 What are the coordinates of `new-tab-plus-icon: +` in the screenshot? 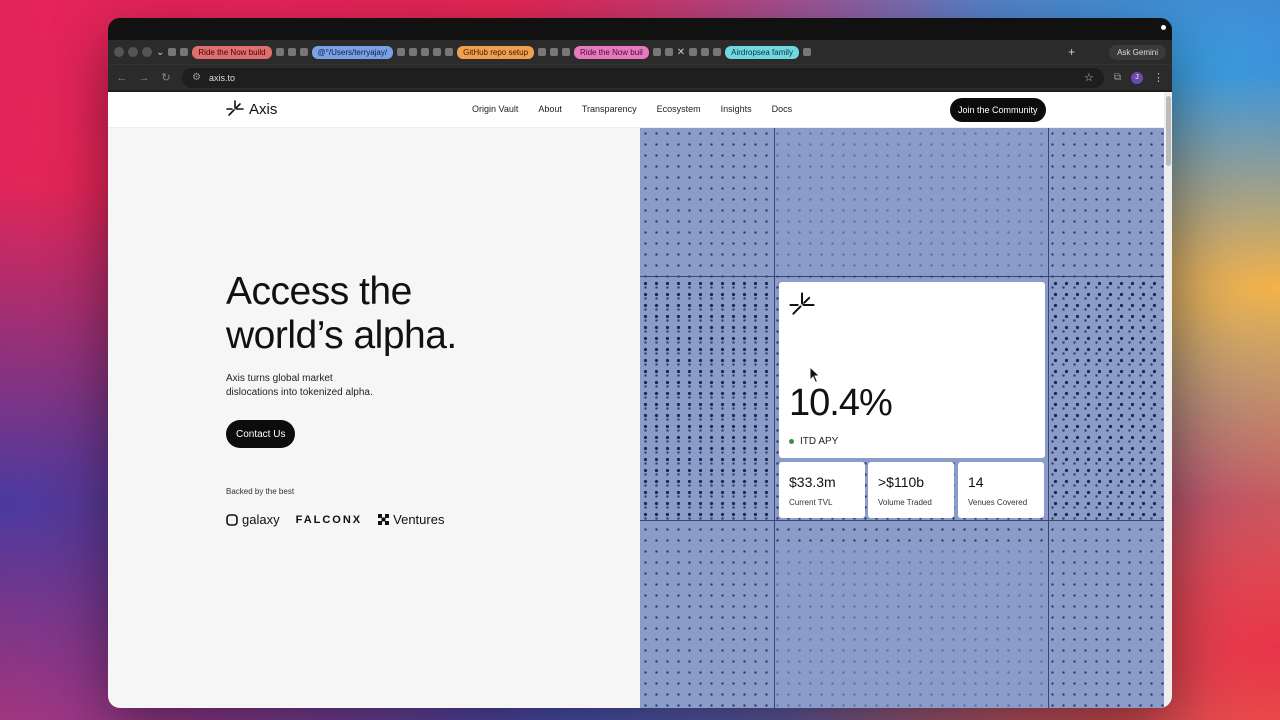 It's located at (1071, 52).